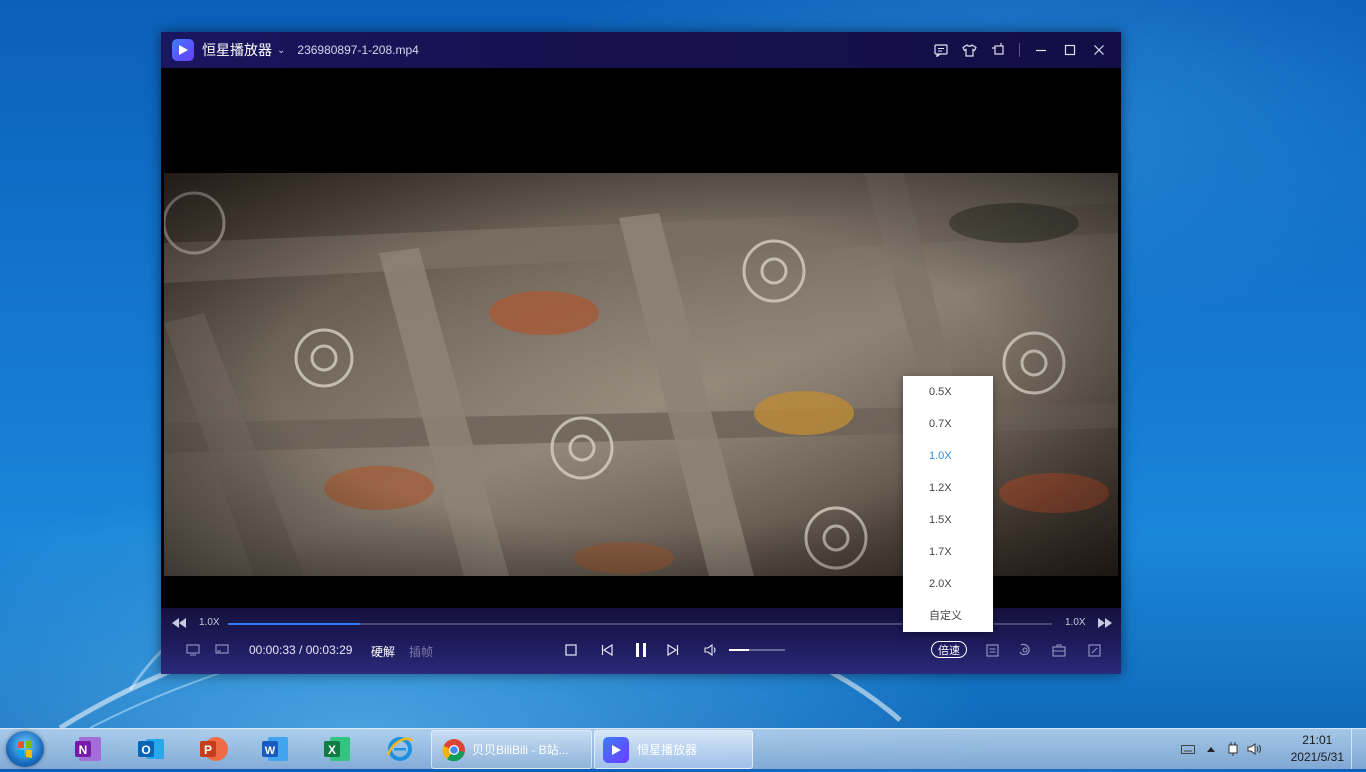 Image resolution: width=1366 pixels, height=772 pixels. I want to click on svg-text: N, so click(83, 750).